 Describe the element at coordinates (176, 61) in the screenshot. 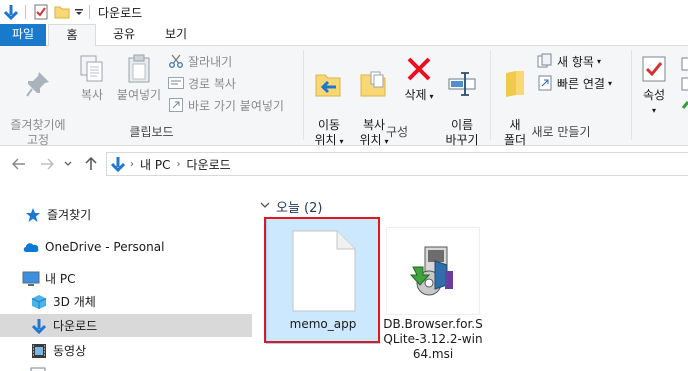

I see `scissors-icon` at that location.